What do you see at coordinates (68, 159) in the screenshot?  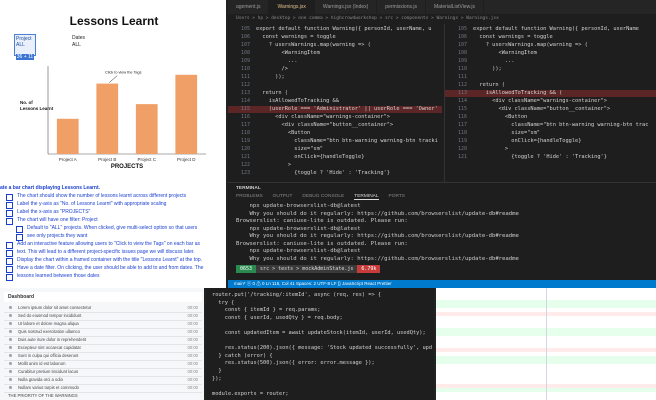 I see `x-tick-label: Project A` at bounding box center [68, 159].